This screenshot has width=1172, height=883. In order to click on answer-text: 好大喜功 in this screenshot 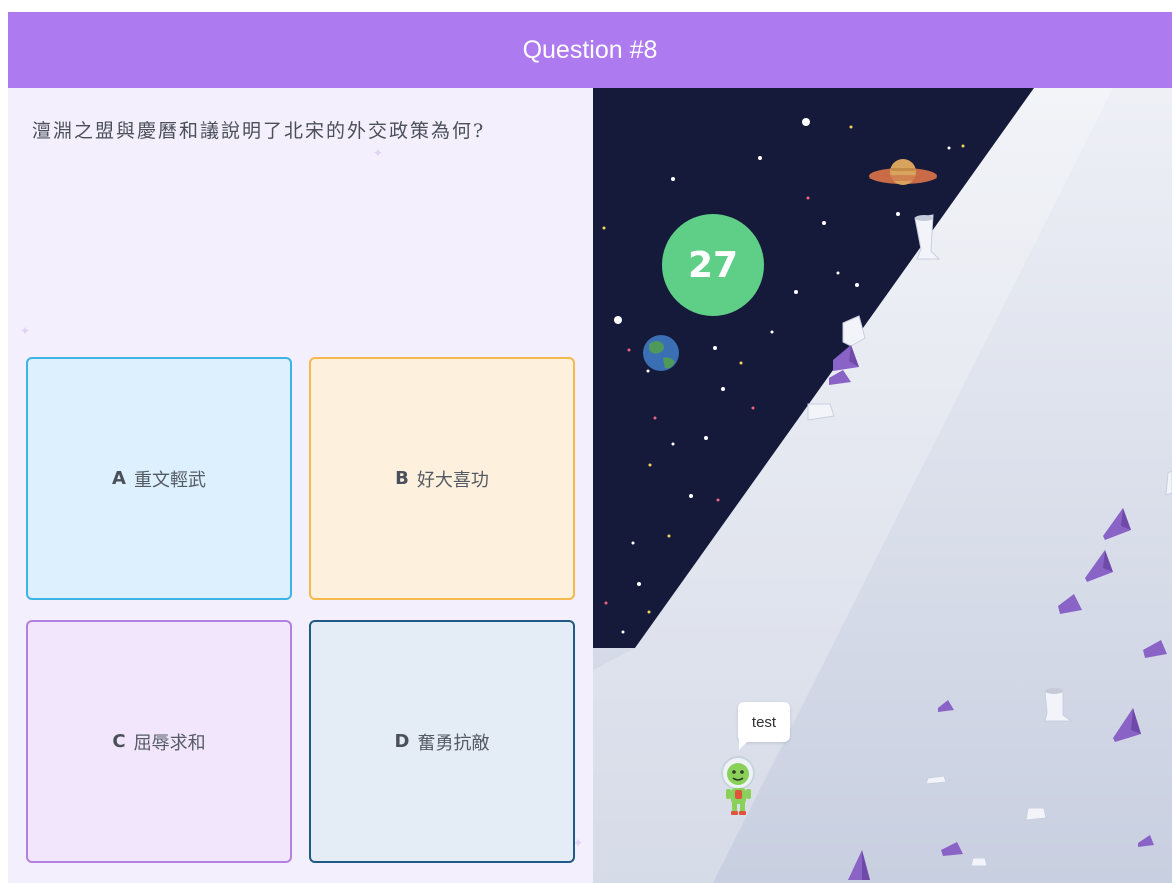, I will do `click(452, 480)`.